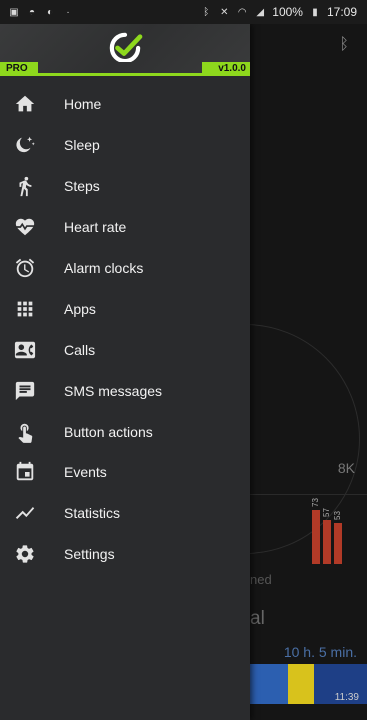  What do you see at coordinates (261, 579) in the screenshot?
I see `partial-text: ned` at bounding box center [261, 579].